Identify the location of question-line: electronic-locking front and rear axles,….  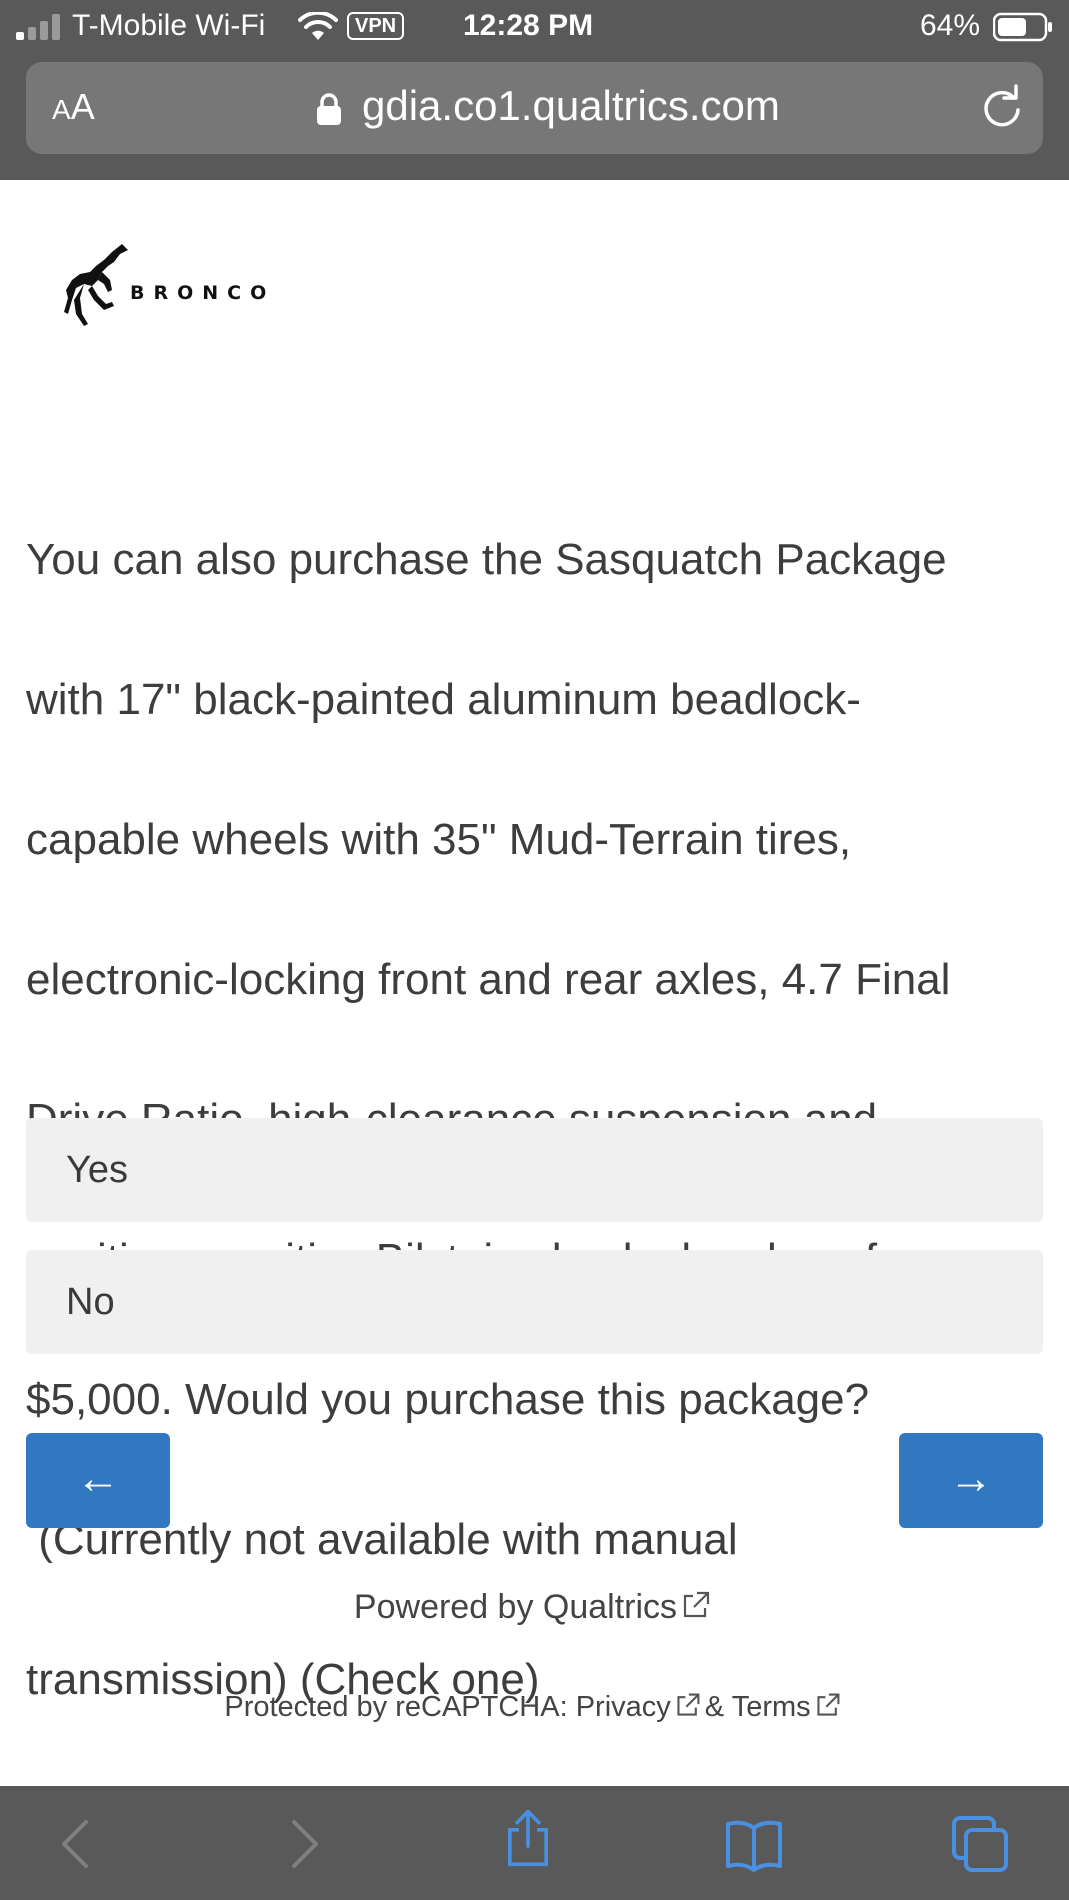
(488, 979).